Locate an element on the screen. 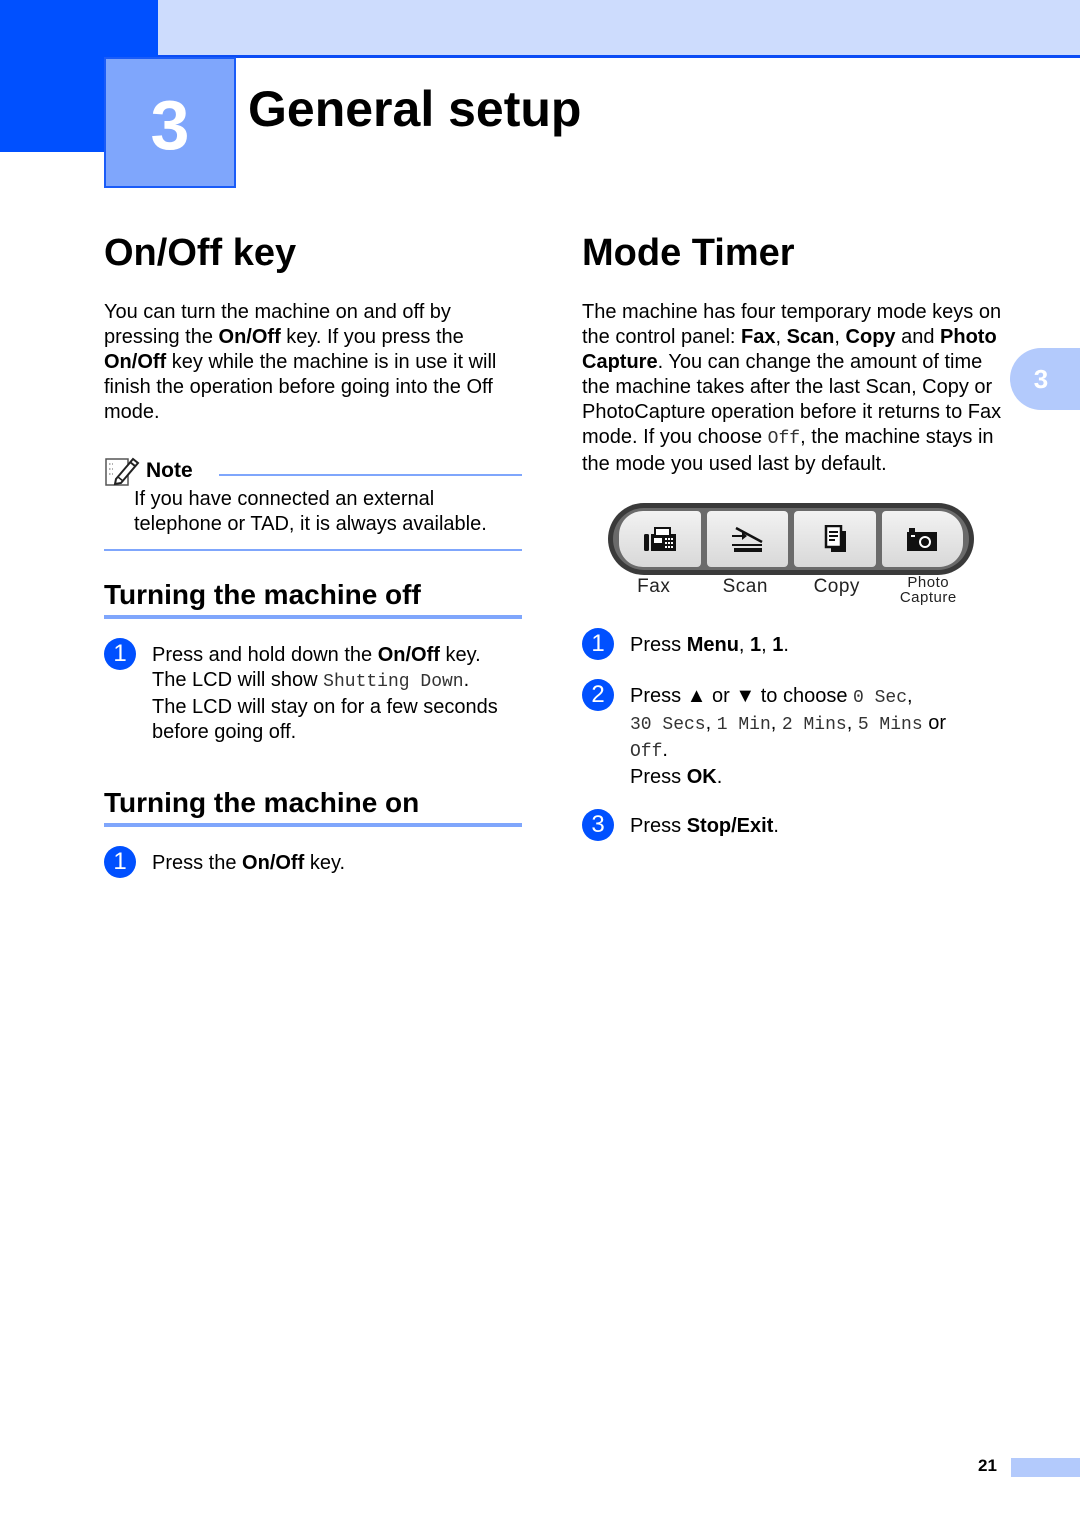 The image size is (1080, 1528). lcd-text: 0 Sec is located at coordinates (880, 698).